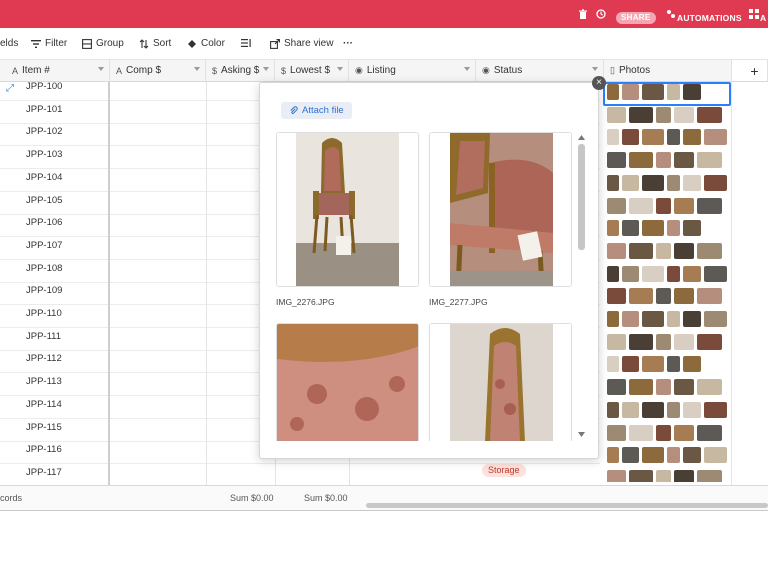 Image resolution: width=768 pixels, height=576 pixels. What do you see at coordinates (206, 43) in the screenshot?
I see `color-button: Color` at bounding box center [206, 43].